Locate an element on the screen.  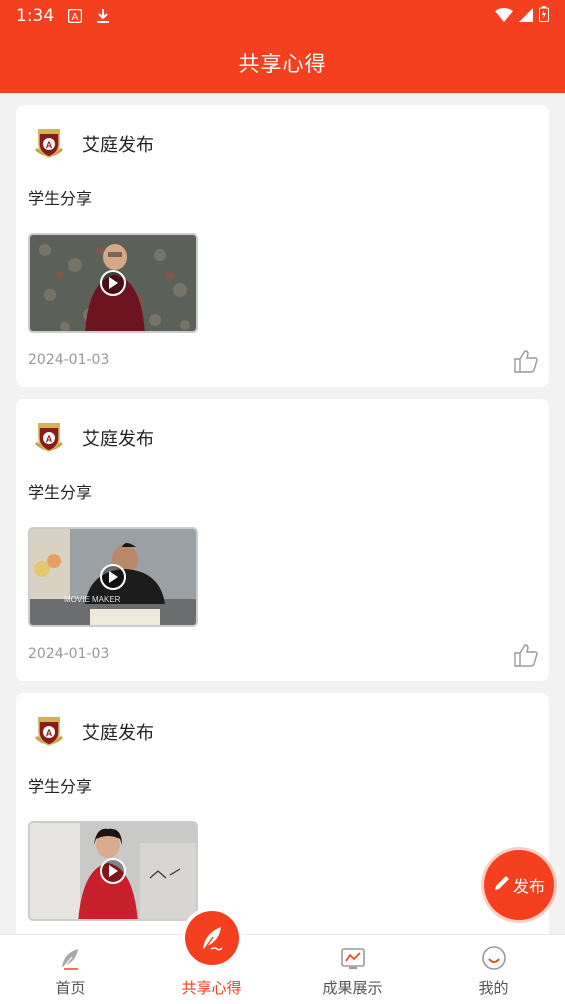
page-header: 共享心得 is located at coordinates (282, 62).